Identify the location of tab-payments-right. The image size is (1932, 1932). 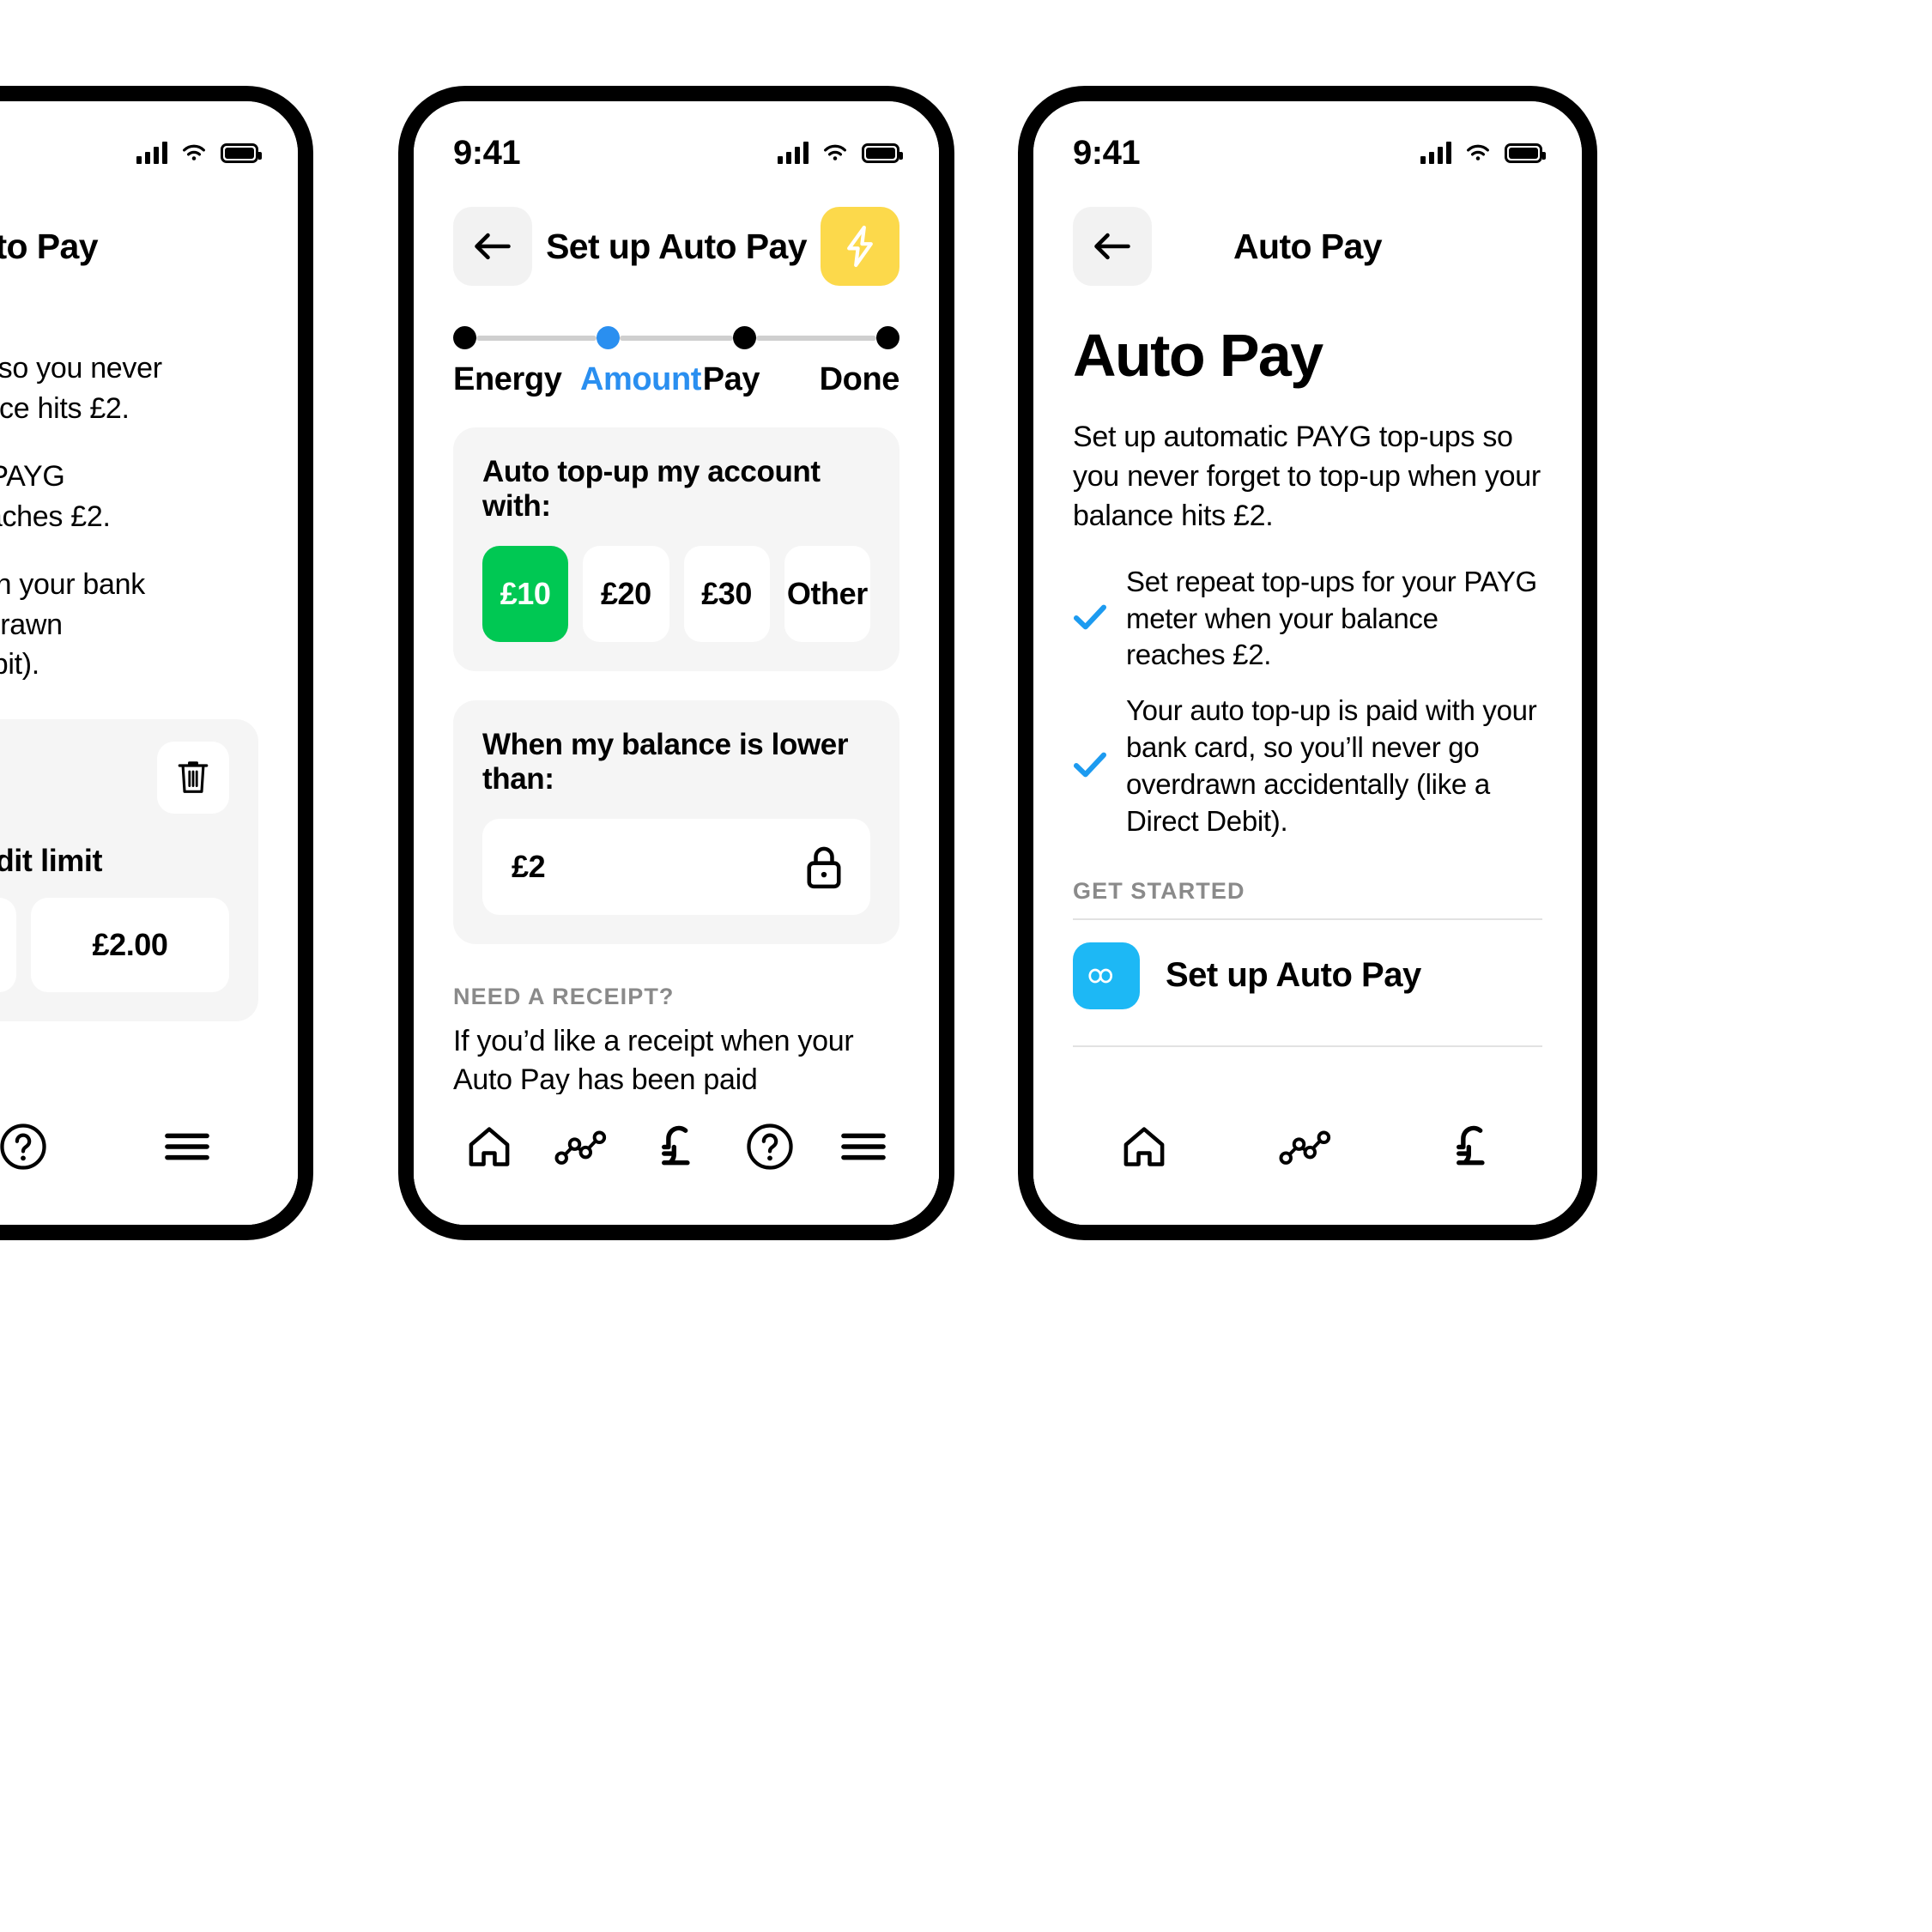
(1471, 1146).